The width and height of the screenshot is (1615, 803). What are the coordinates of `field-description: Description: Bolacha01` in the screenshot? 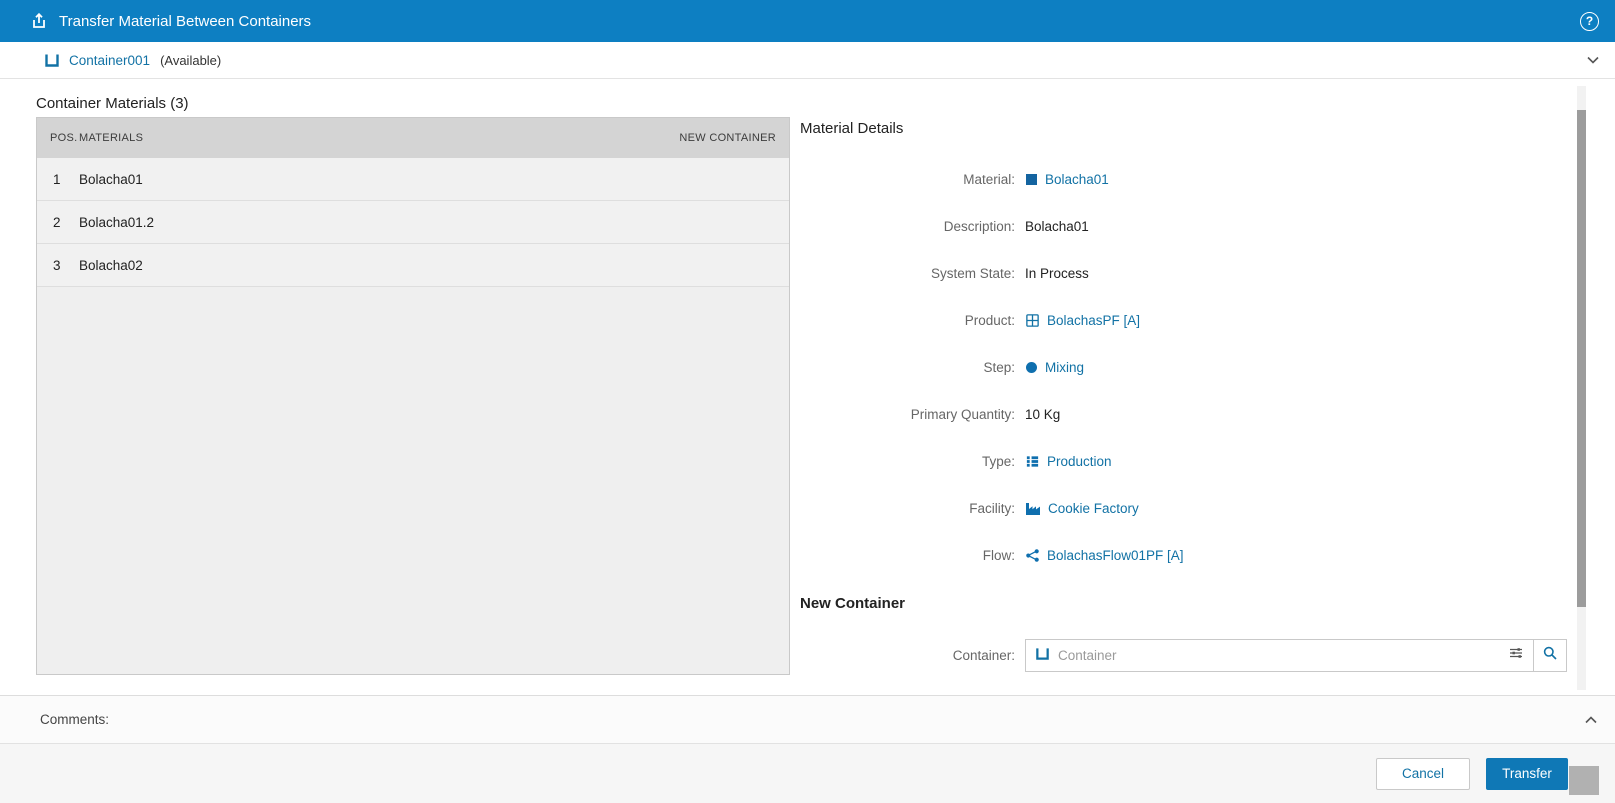 It's located at (1184, 226).